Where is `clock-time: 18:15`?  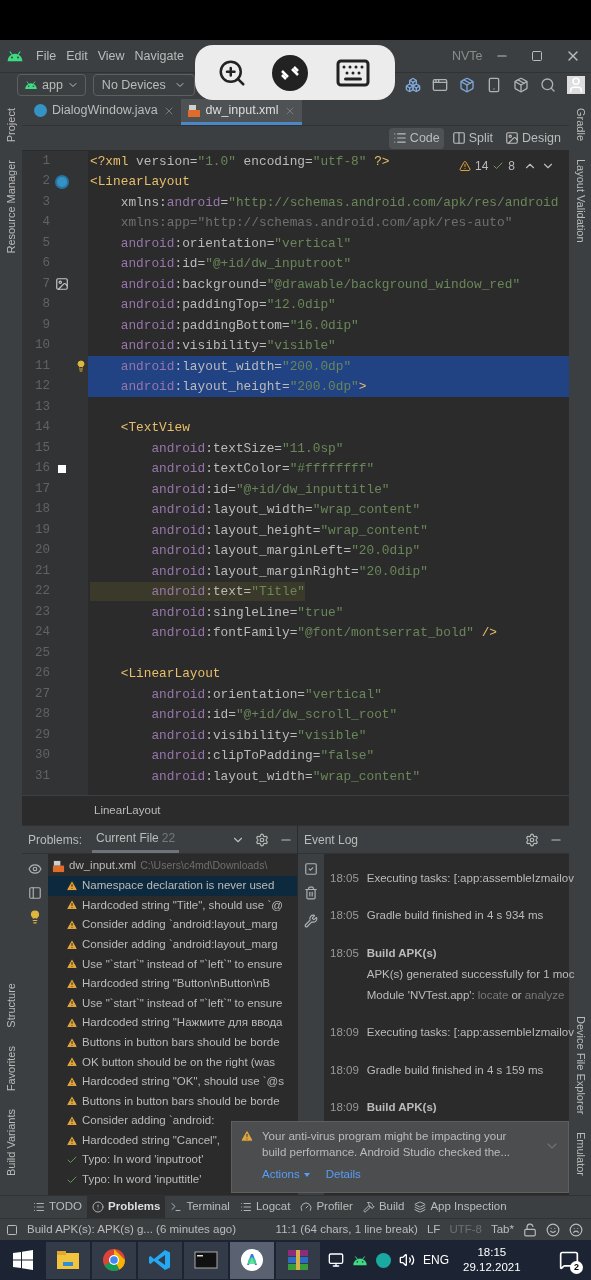
clock-time: 18:15 is located at coordinates (492, 1252).